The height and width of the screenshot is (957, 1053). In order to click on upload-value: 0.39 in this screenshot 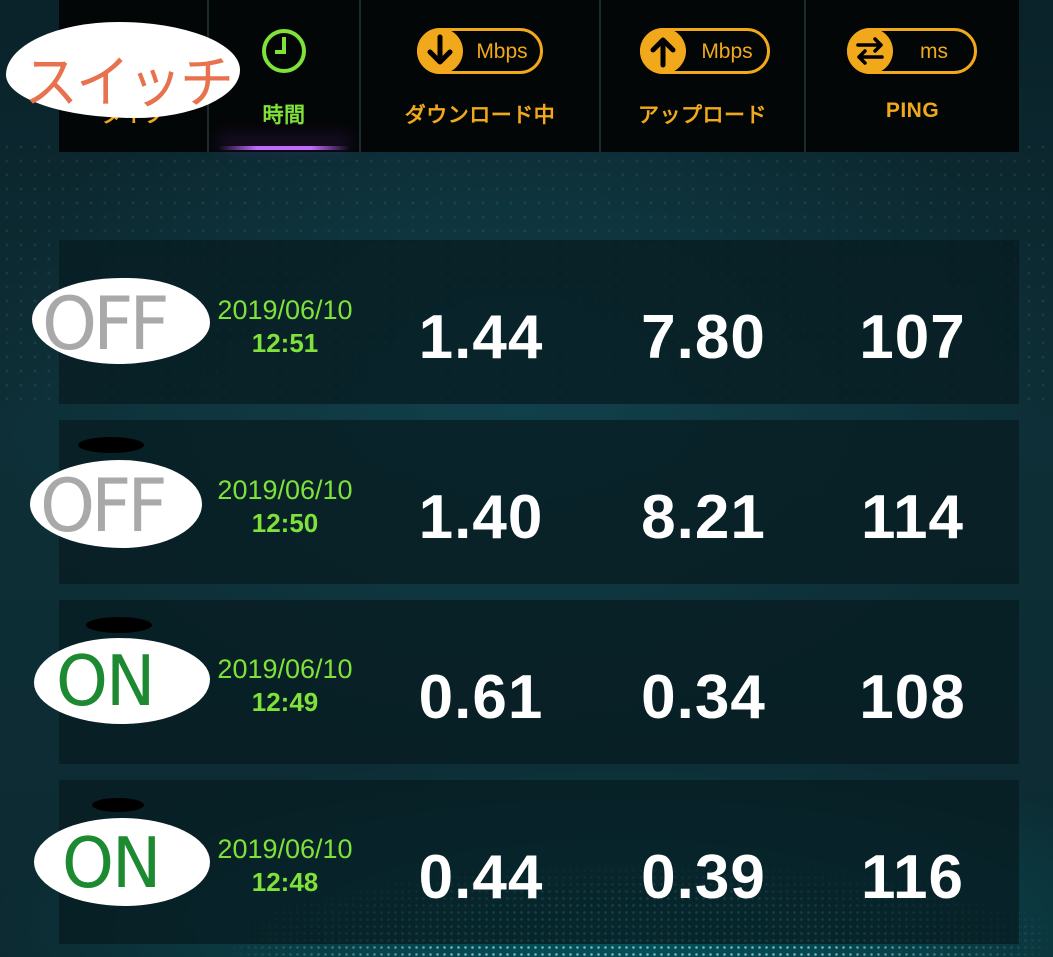, I will do `click(703, 877)`.